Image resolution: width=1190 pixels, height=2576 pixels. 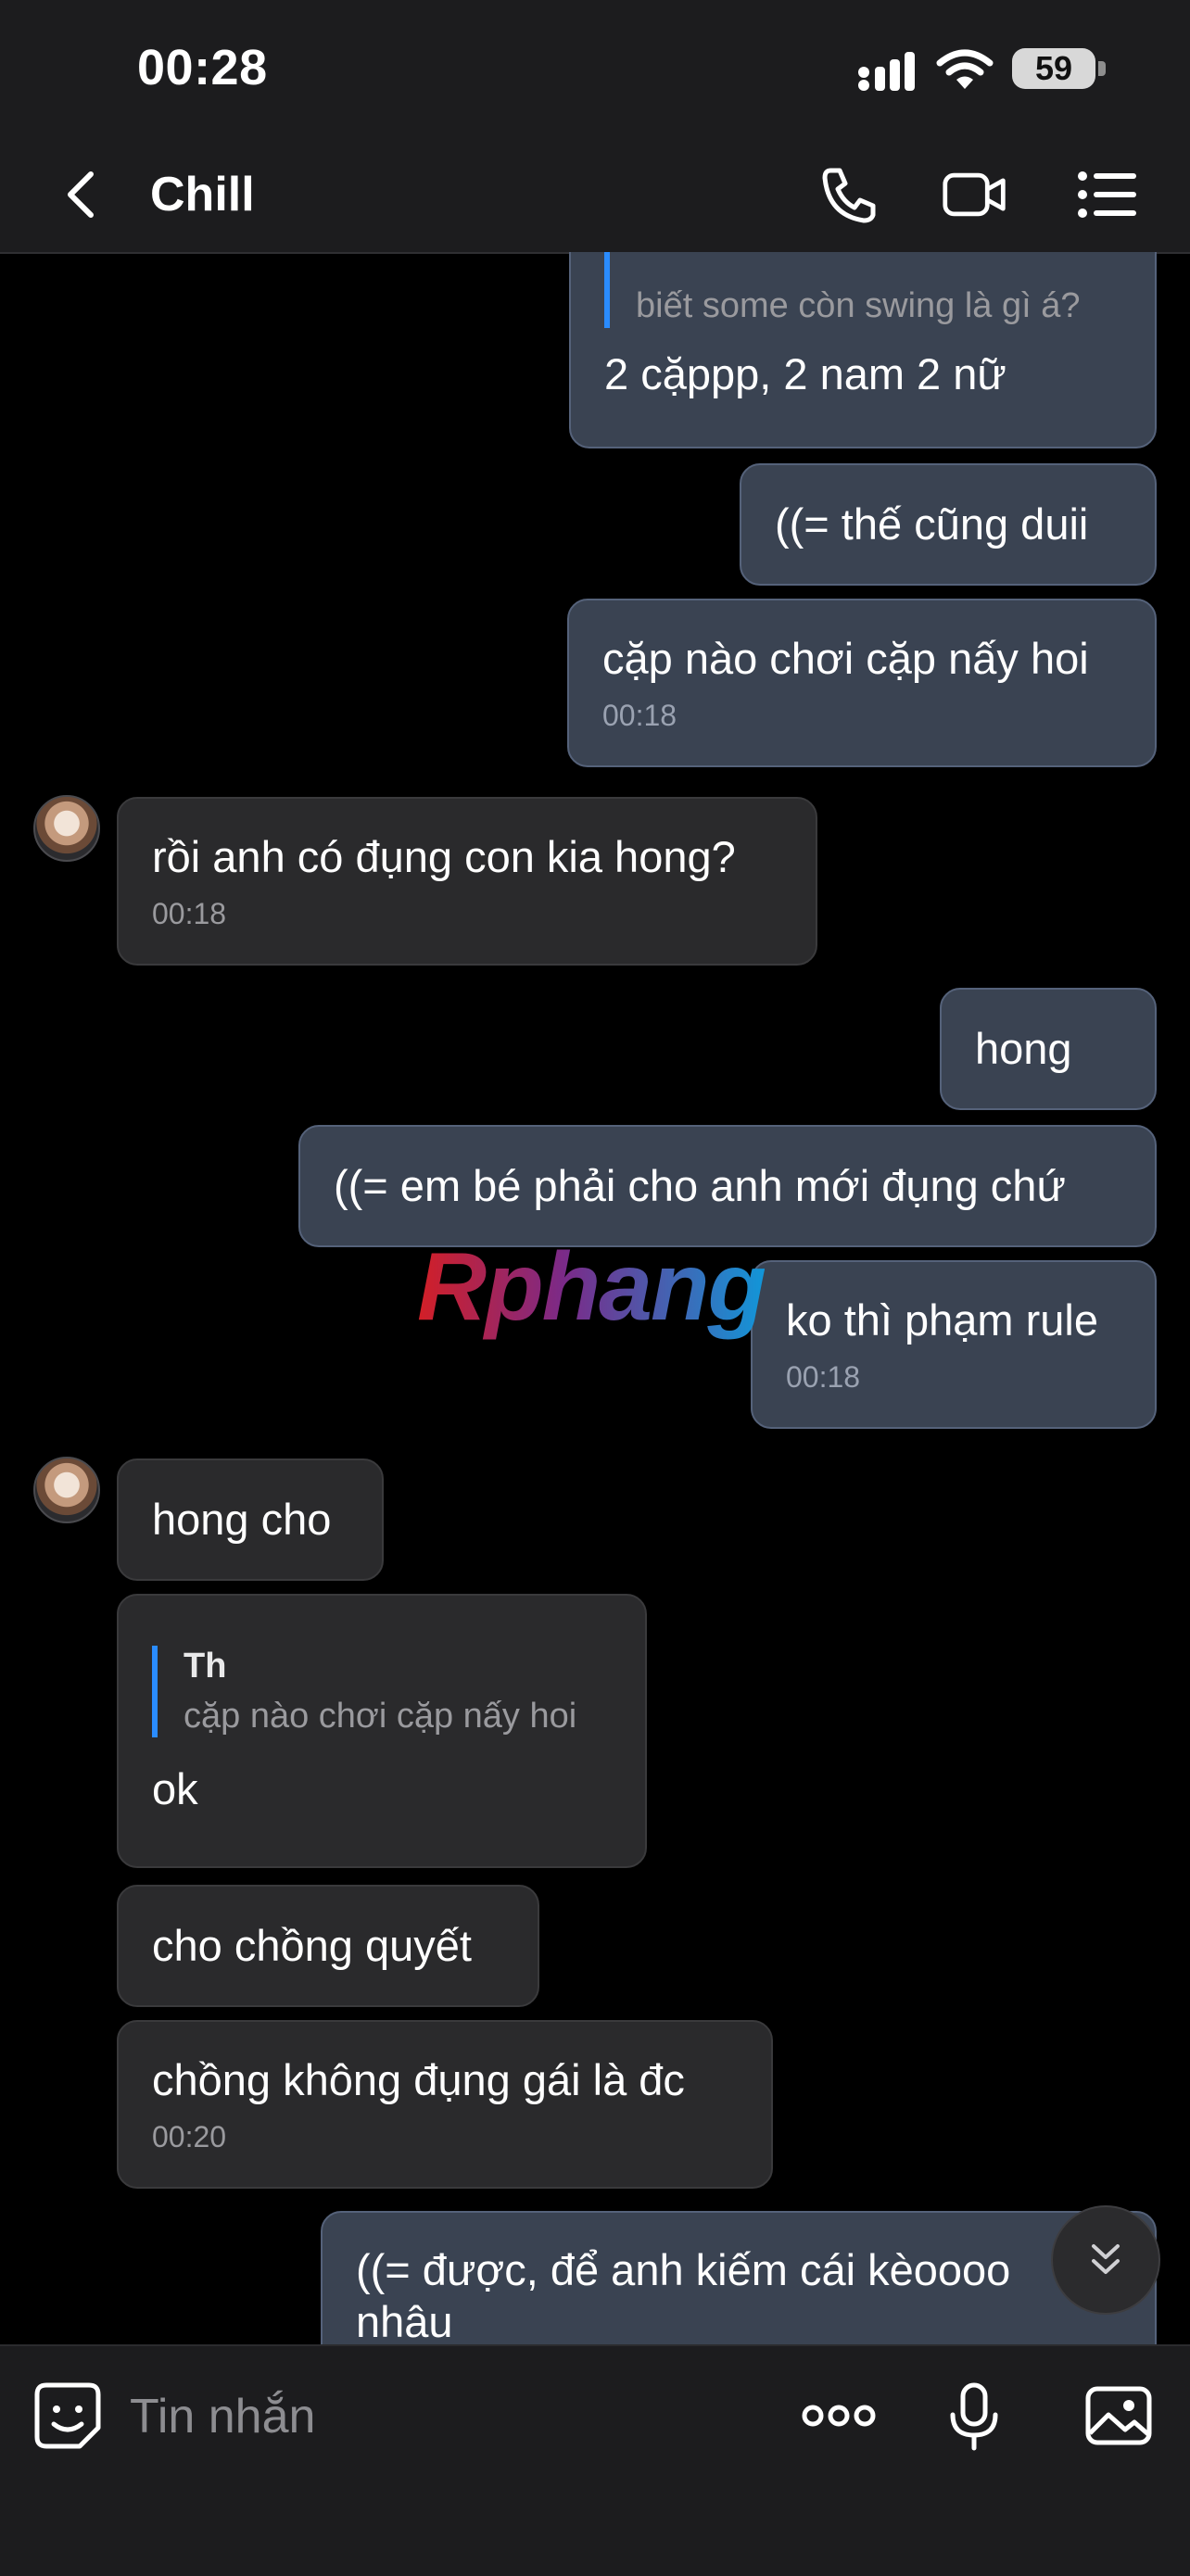 I want to click on video-icon, so click(x=975, y=194).